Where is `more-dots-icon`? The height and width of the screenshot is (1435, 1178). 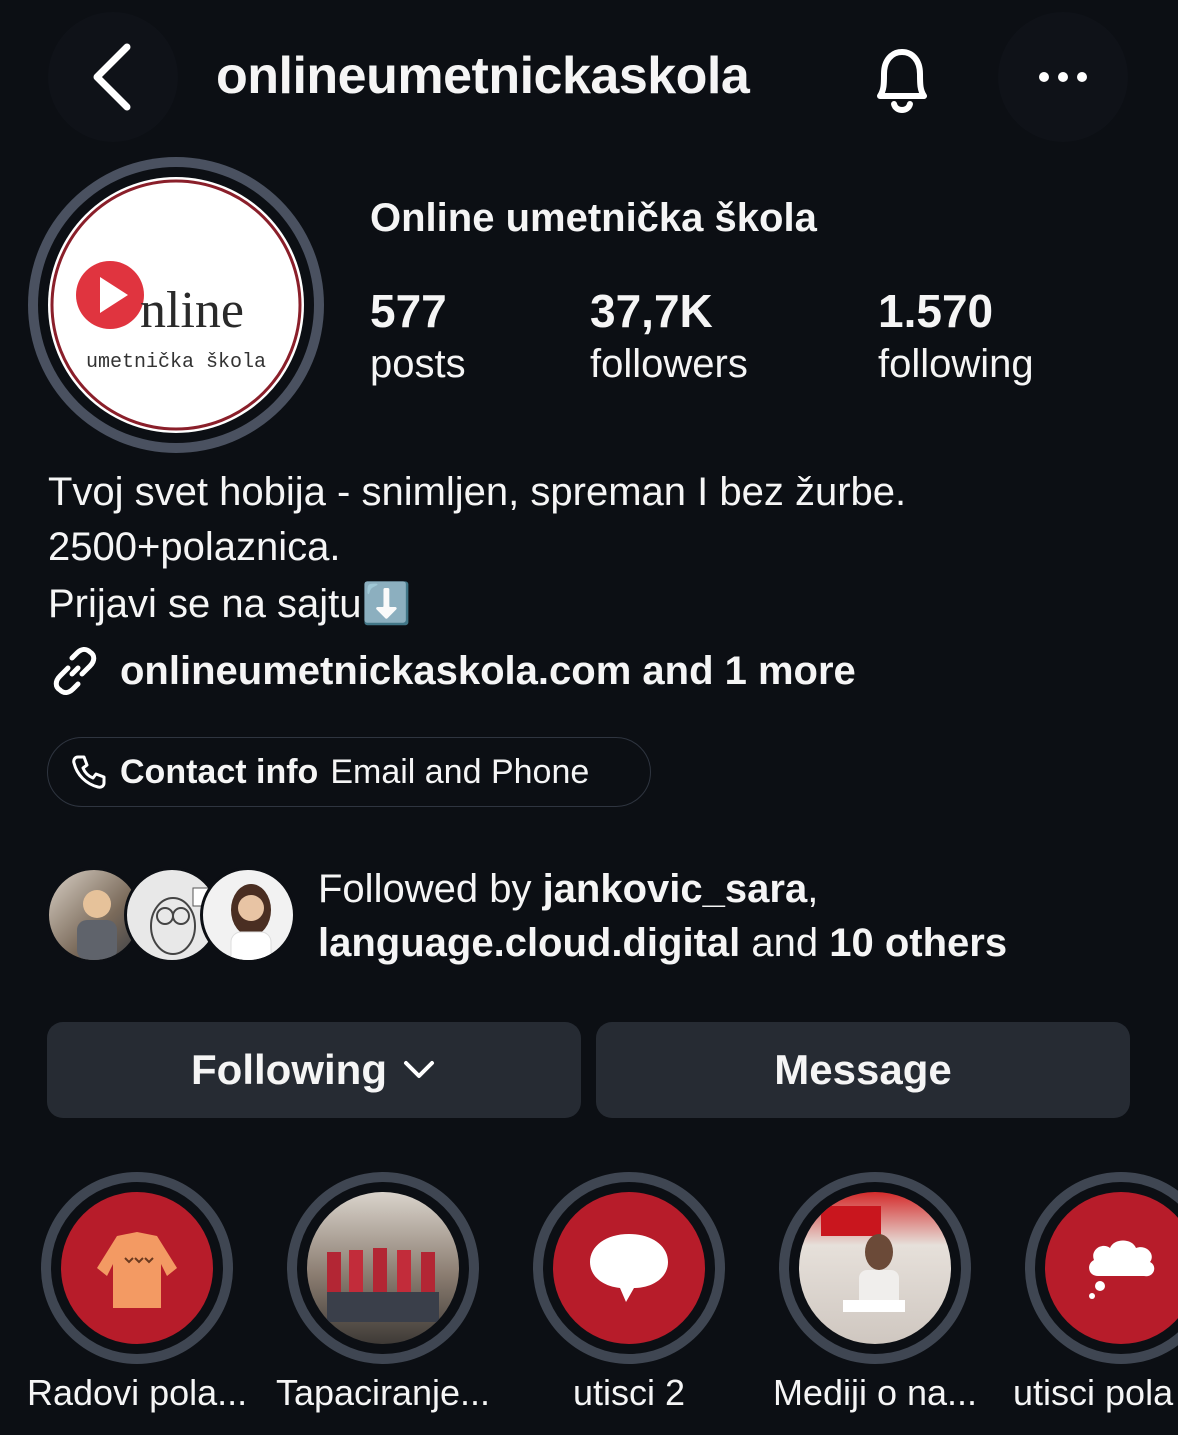
more-dots-icon is located at coordinates (1063, 77).